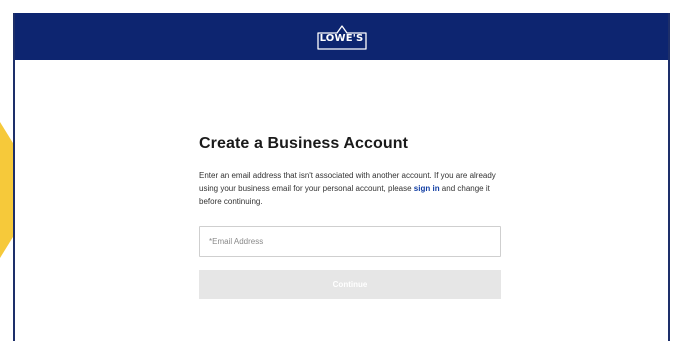 Image resolution: width=685 pixels, height=341 pixels. I want to click on logo-text: LOWE'S, so click(341, 38).